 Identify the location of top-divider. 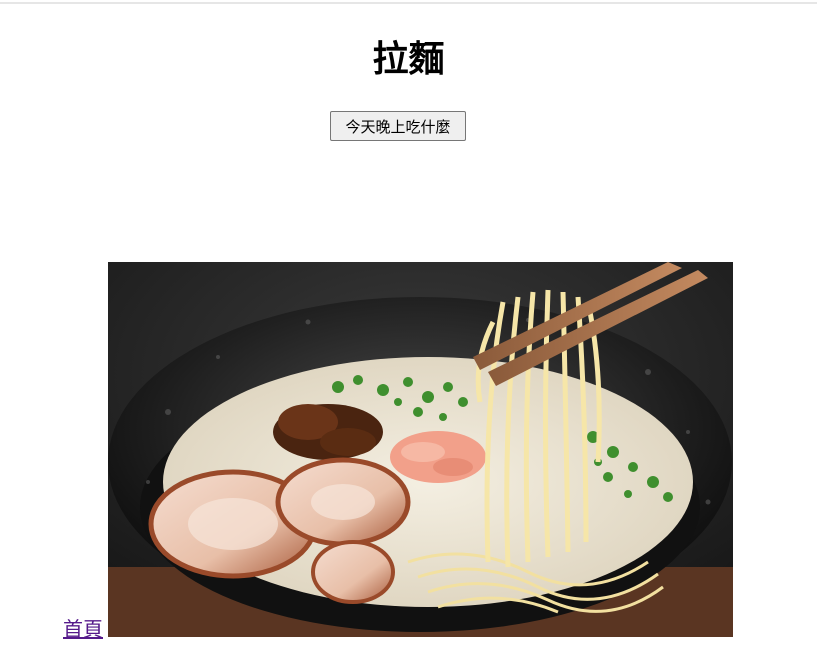
(408, 3).